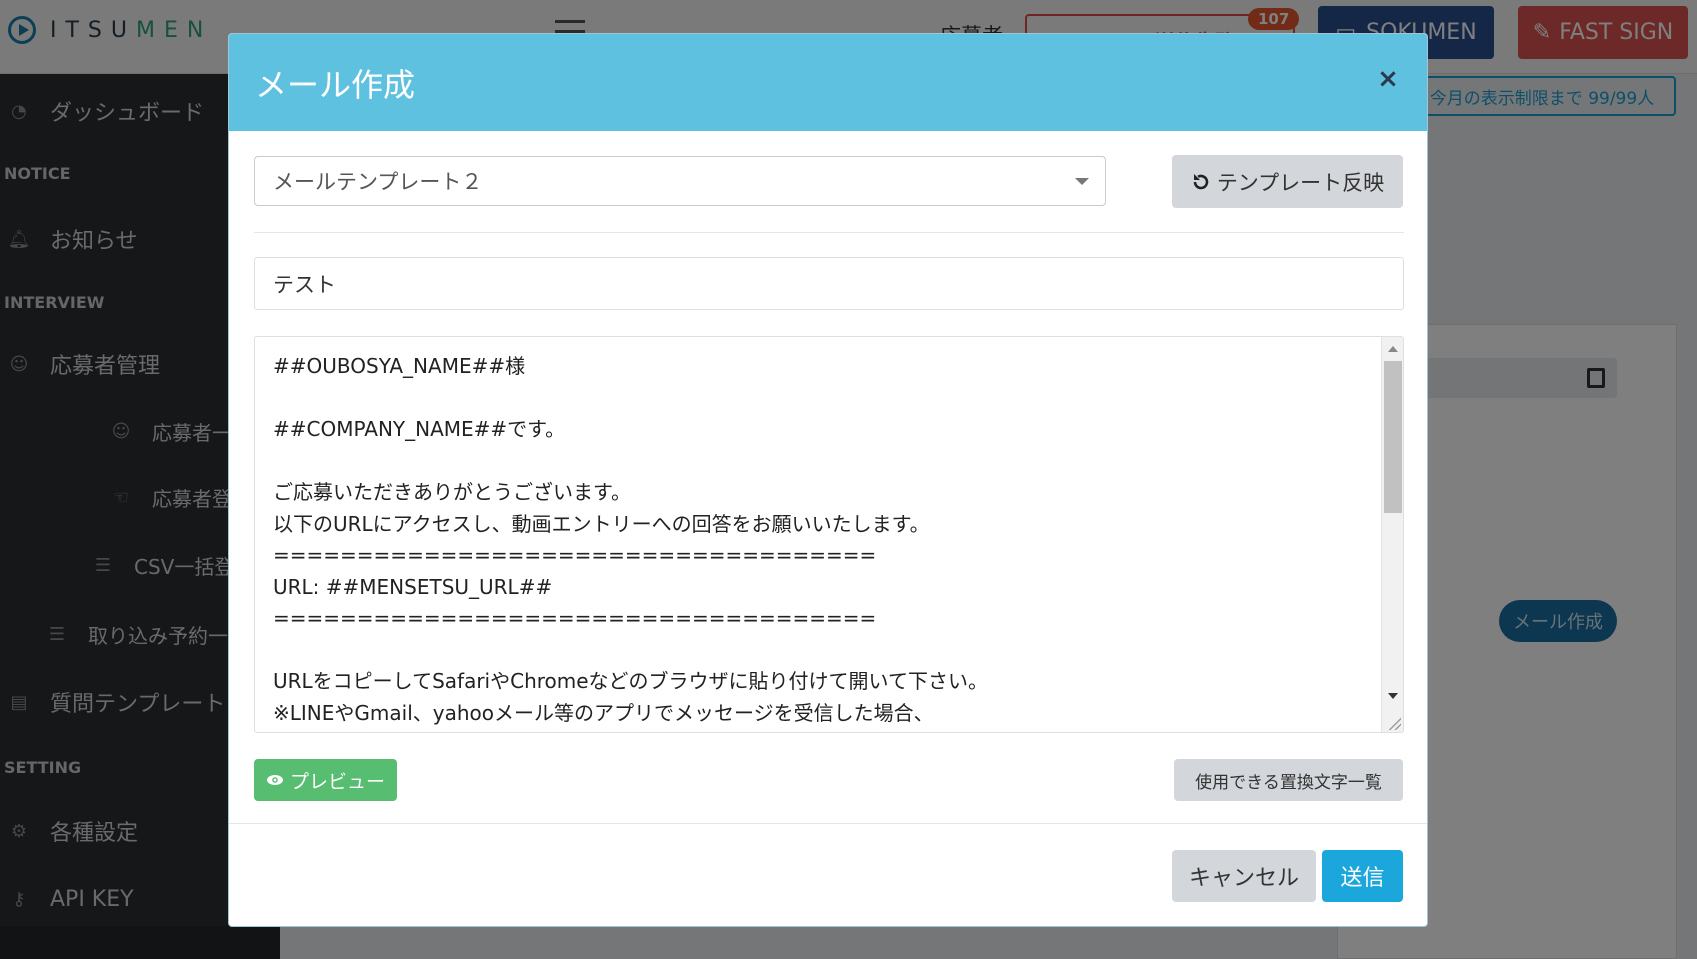 The width and height of the screenshot is (1697, 959). What do you see at coordinates (829, 283) in the screenshot?
I see `subject-input: テスト` at bounding box center [829, 283].